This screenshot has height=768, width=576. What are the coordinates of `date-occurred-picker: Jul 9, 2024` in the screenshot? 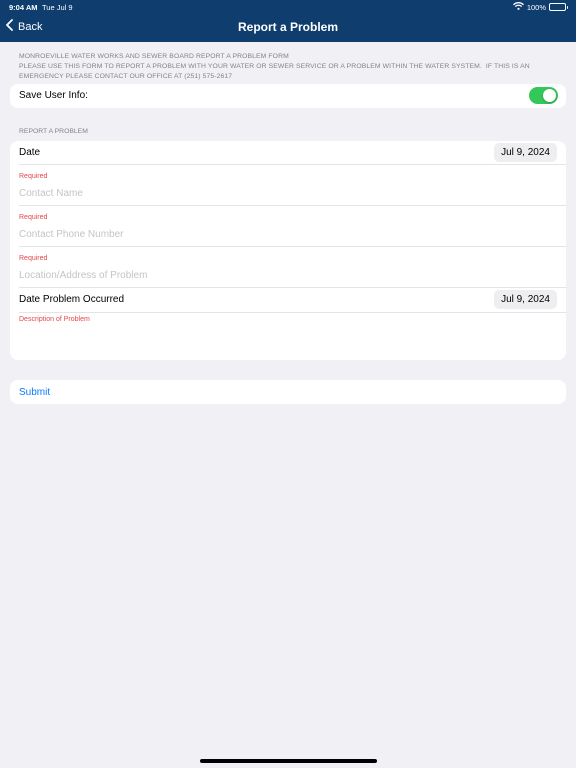 It's located at (525, 299).